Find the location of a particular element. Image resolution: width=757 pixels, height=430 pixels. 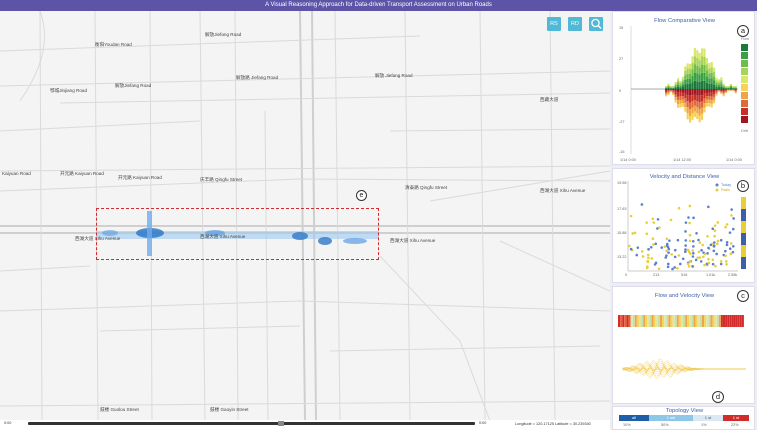

panel-title: Topology View is located at coordinates (684, 411).